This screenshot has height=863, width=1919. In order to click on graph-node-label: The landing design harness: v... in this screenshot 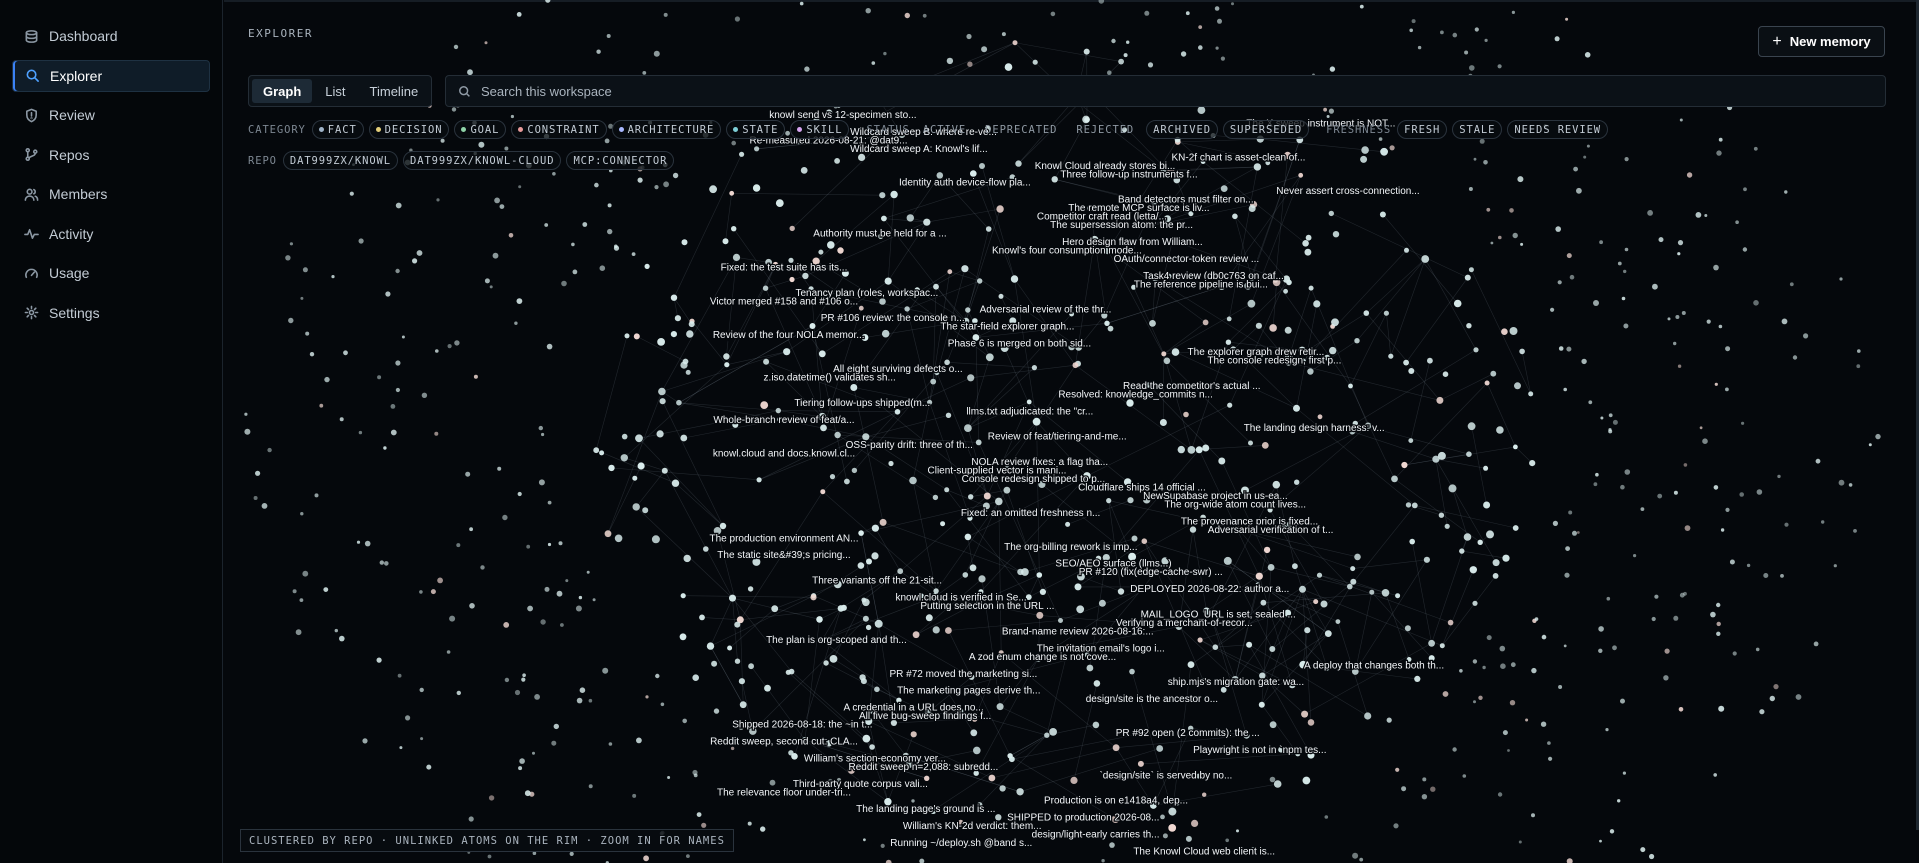, I will do `click(1314, 429)`.